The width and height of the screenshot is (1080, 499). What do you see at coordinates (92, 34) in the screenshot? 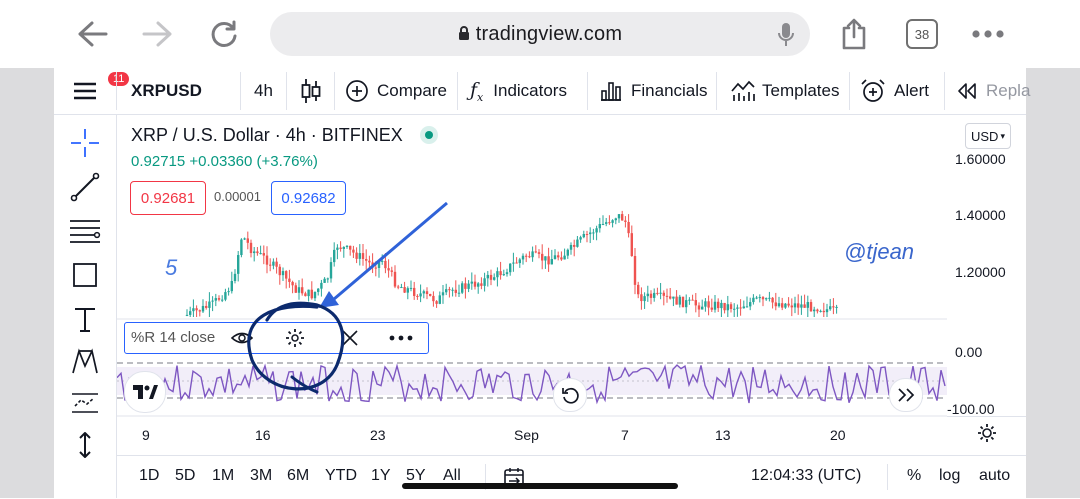
I see `back-icon` at bounding box center [92, 34].